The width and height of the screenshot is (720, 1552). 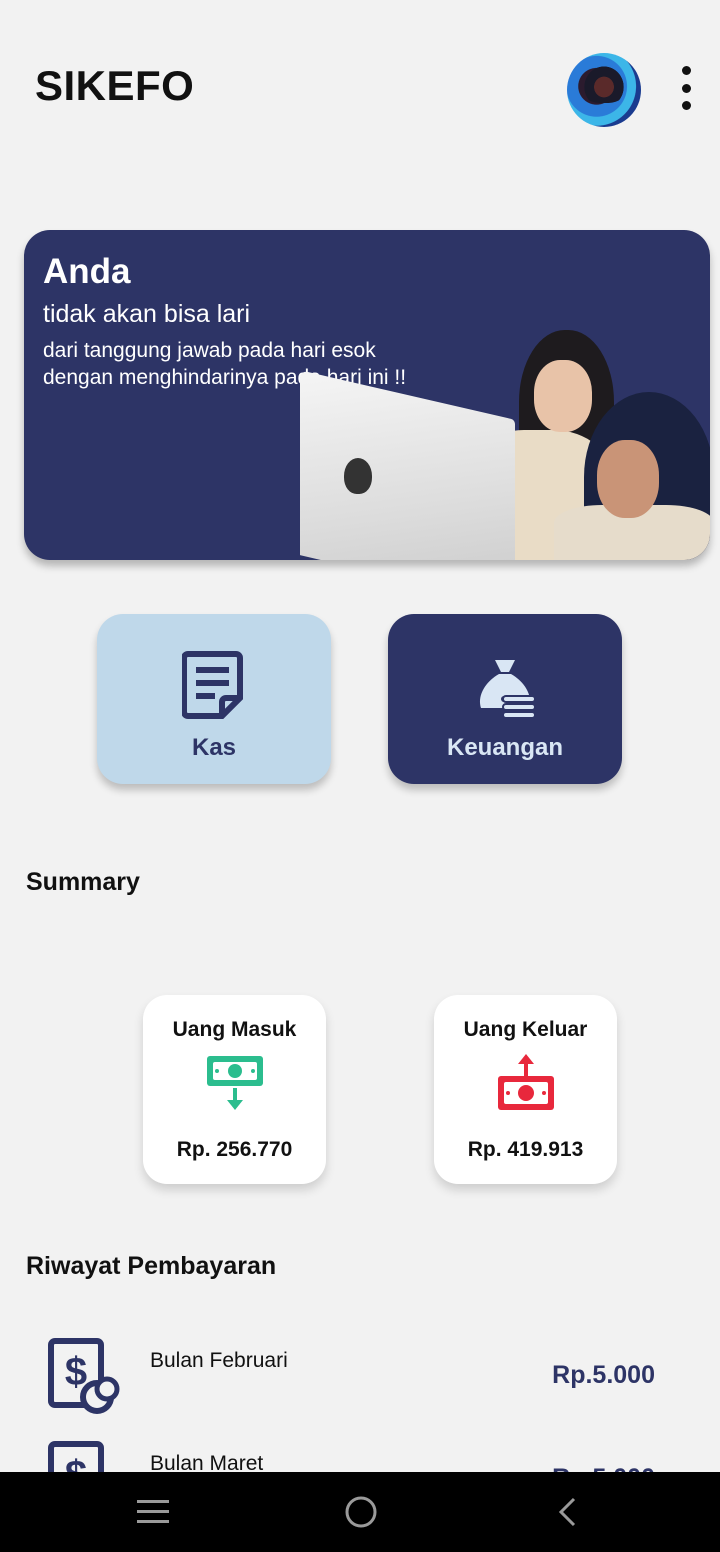 What do you see at coordinates (214, 747) in the screenshot?
I see `kas-label: Kas` at bounding box center [214, 747].